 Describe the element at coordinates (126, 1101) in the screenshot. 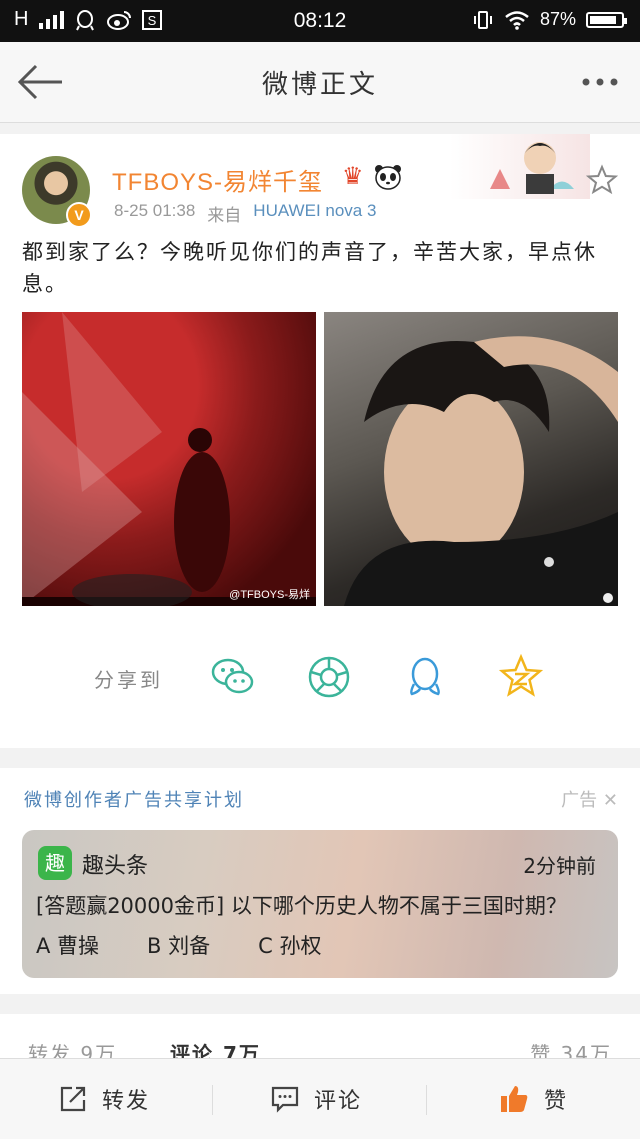

I see `repost-label: 转发` at that location.